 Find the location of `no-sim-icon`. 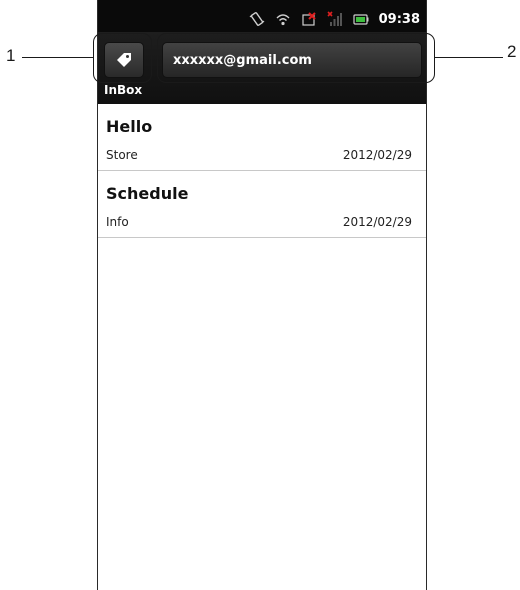

no-sim-icon is located at coordinates (309, 19).